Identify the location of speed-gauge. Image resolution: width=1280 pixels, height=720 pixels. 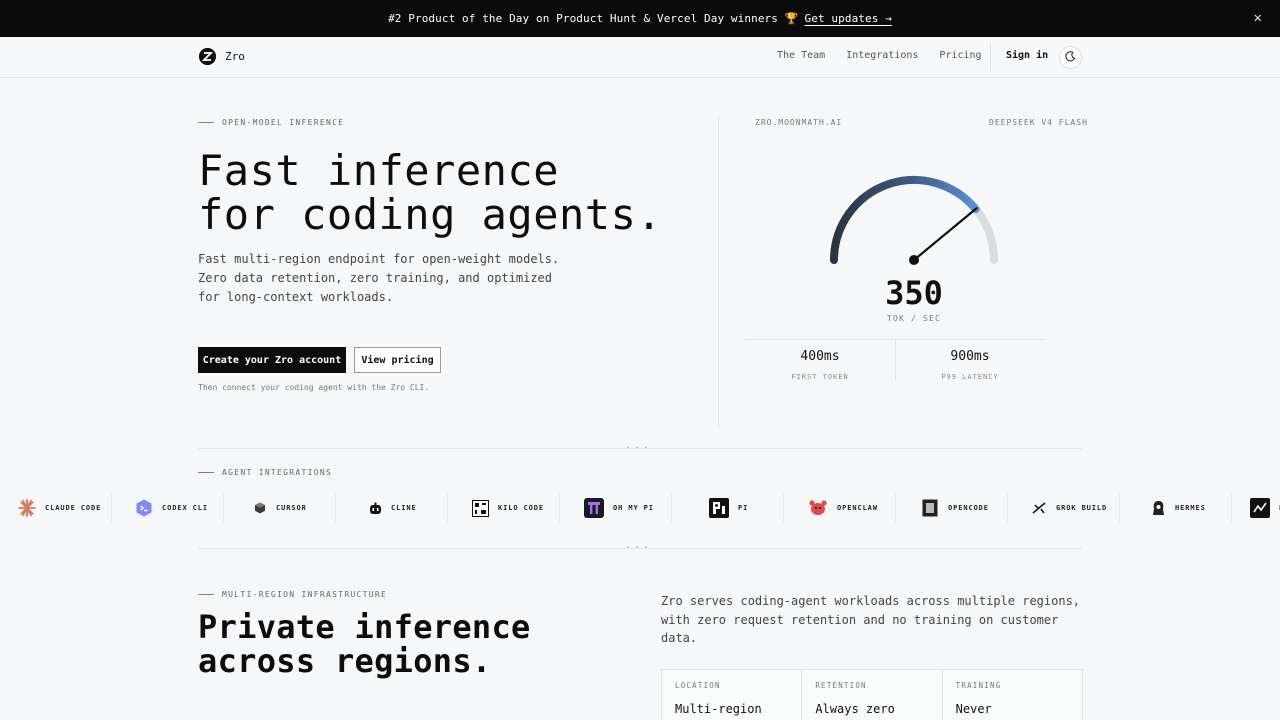
(914, 220).